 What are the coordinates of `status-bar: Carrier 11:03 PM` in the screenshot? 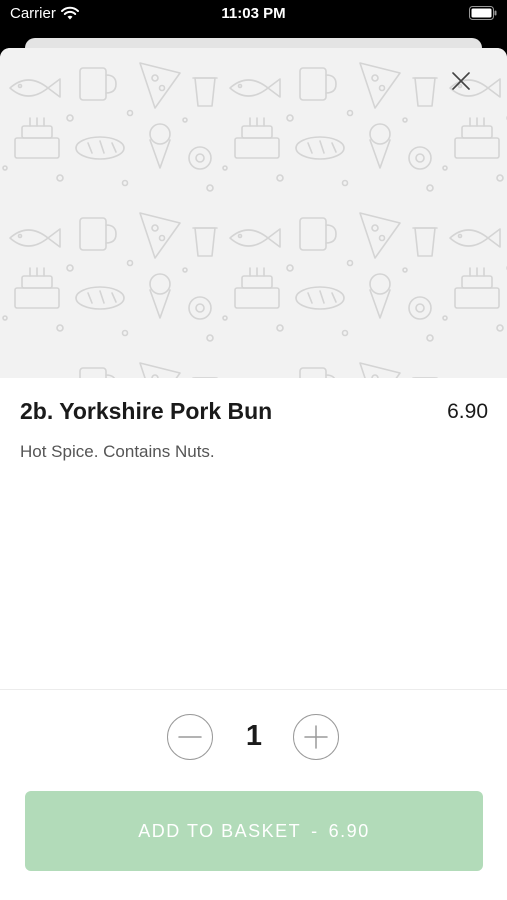 It's located at (253, 16).